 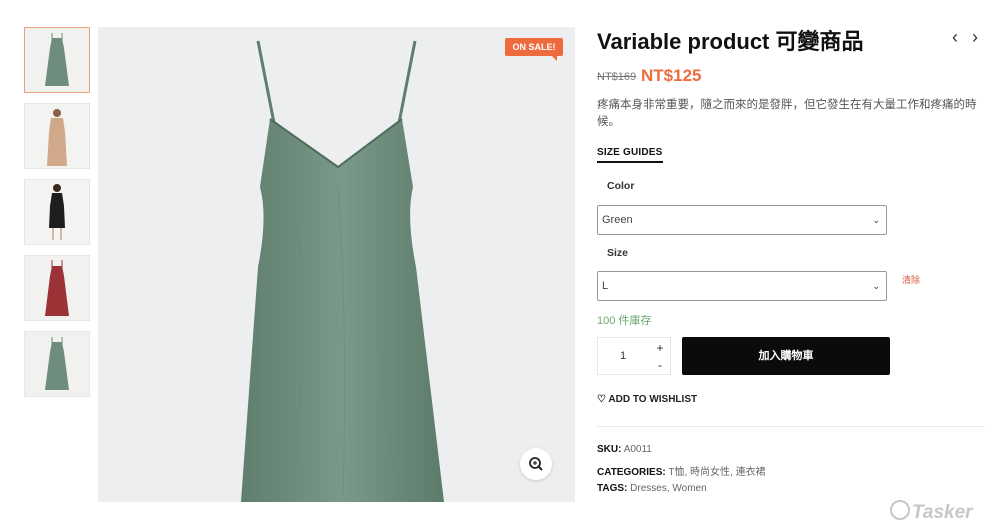 What do you see at coordinates (975, 37) in the screenshot?
I see `next-product-icon: ›` at bounding box center [975, 37].